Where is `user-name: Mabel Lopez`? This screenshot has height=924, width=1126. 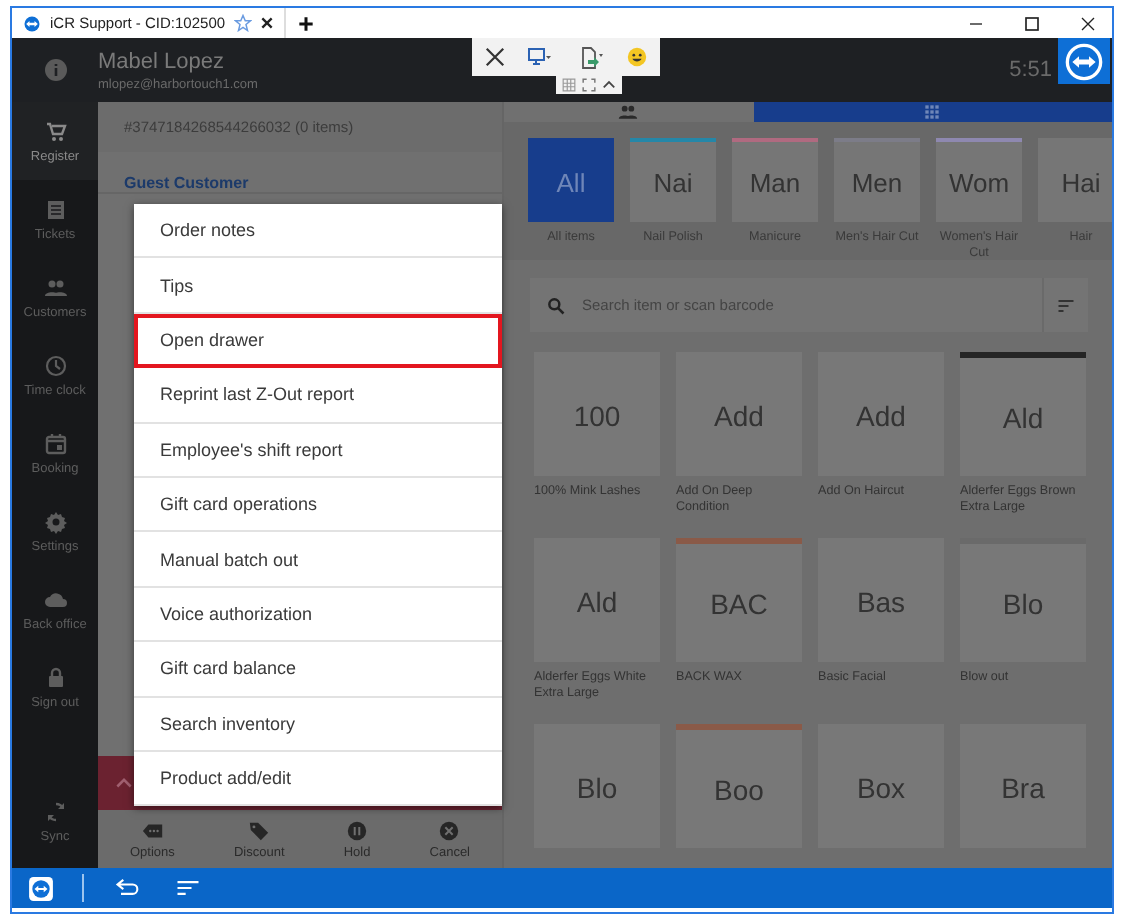
user-name: Mabel Lopez is located at coordinates (162, 61).